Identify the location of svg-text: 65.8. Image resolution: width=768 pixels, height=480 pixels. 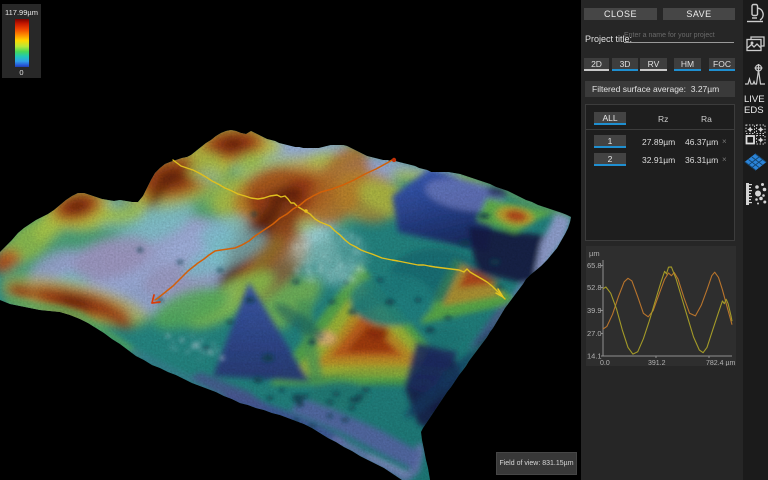
(594, 265).